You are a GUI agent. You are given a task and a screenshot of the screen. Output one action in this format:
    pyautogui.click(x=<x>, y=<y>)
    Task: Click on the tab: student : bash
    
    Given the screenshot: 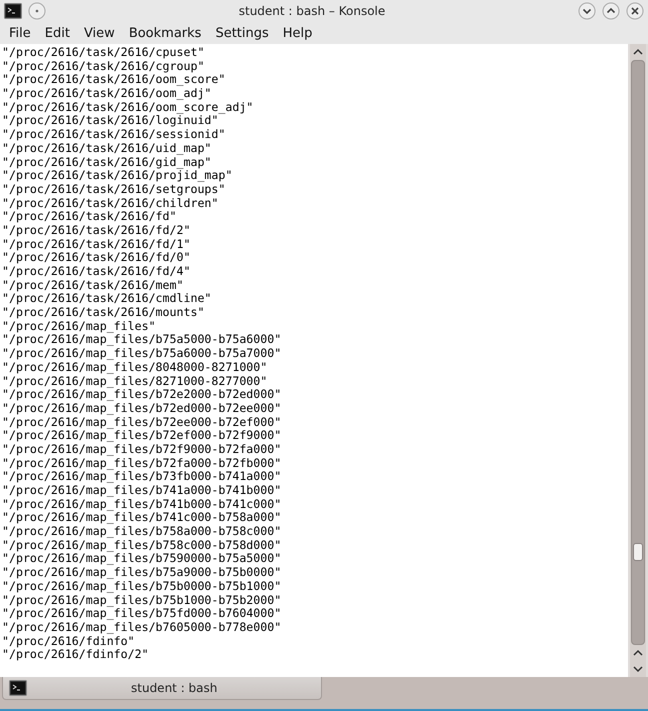 What is the action you would take?
    pyautogui.click(x=162, y=688)
    